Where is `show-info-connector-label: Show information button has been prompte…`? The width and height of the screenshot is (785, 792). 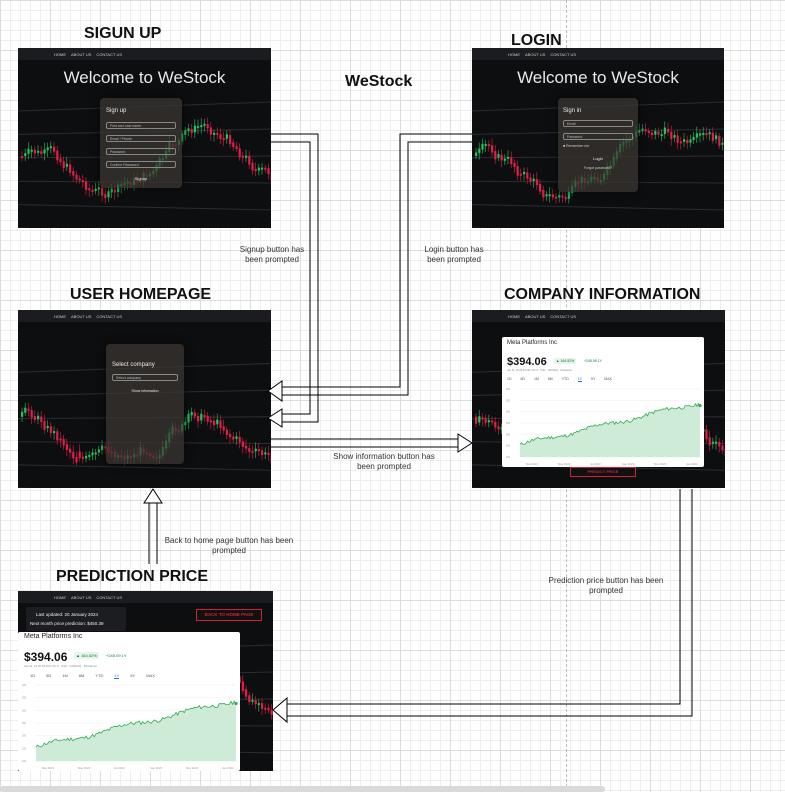 show-info-connector-label: Show information button has been prompte… is located at coordinates (384, 461).